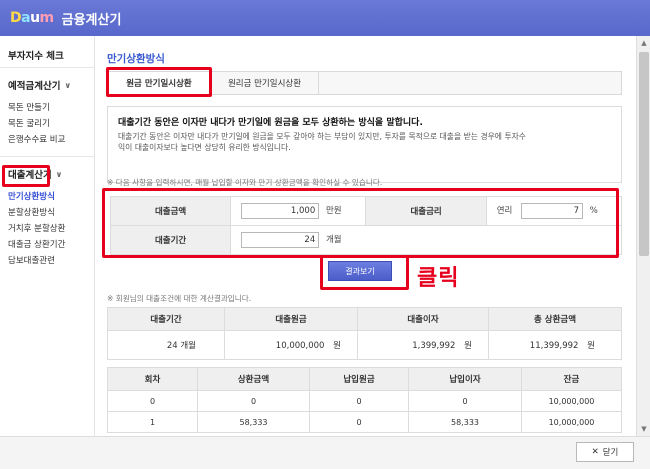 This screenshot has width=650, height=469. I want to click on close-button: ✕ 닫기, so click(605, 452).